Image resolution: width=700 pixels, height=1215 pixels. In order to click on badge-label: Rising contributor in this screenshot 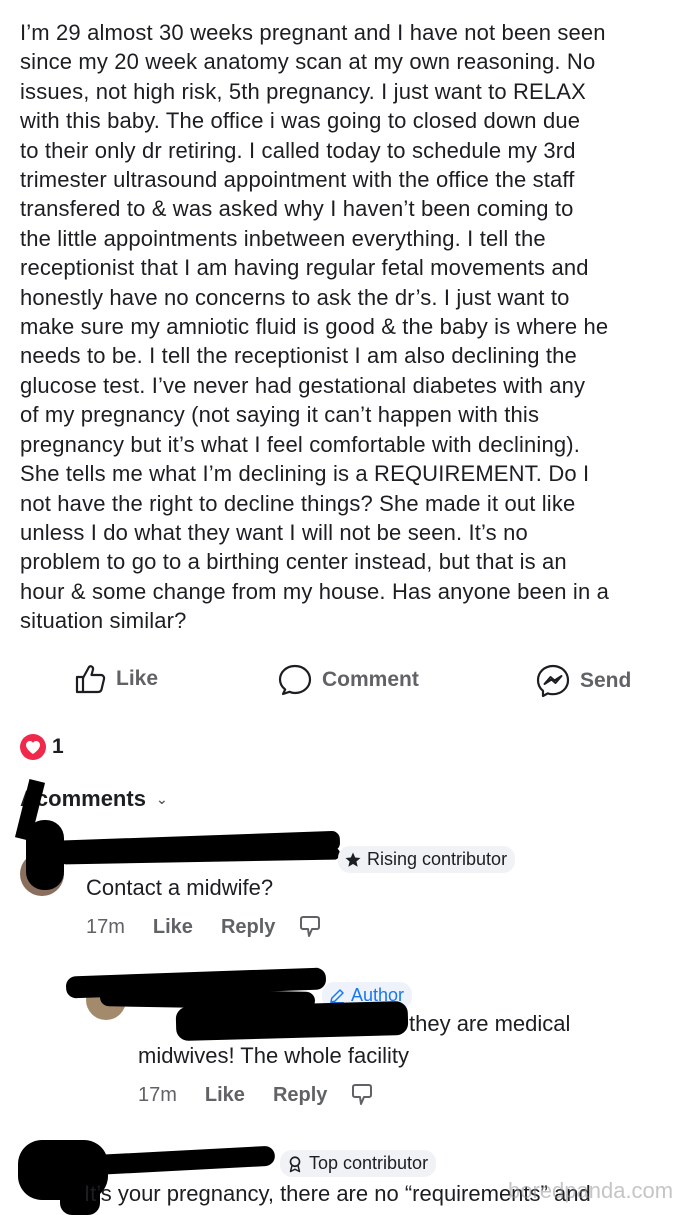, I will do `click(437, 859)`.